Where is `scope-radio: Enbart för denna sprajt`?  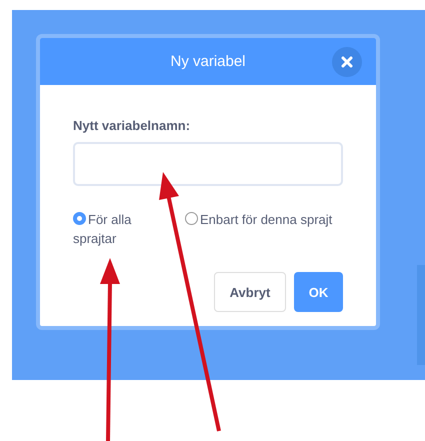
scope-radio: Enbart för denna sprajt is located at coordinates (260, 229).